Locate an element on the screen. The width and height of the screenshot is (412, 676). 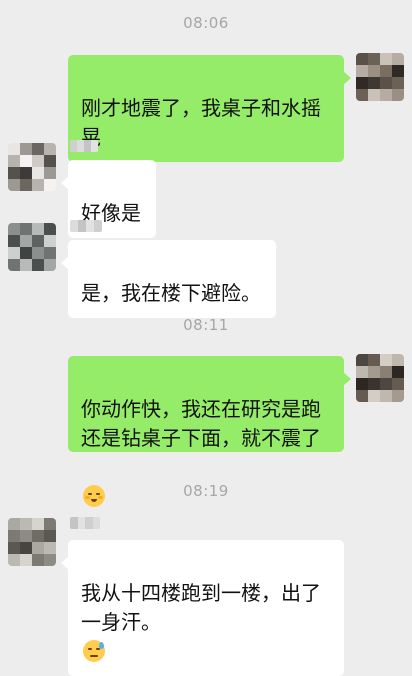
message-text: 我从十四楼跑到一楼，出了 一身汗。 is located at coordinates (201, 607).